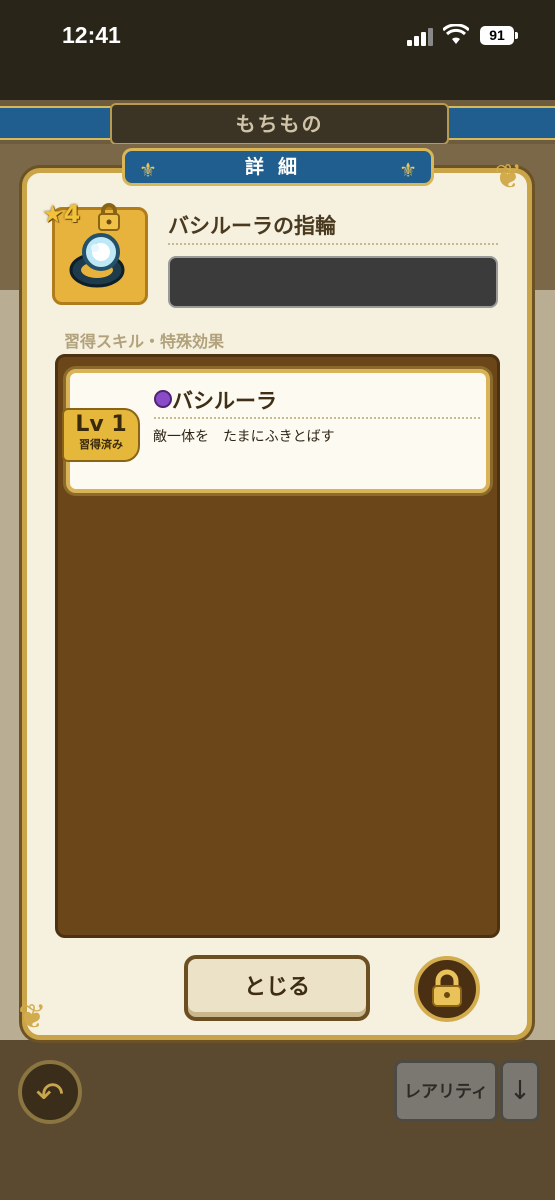 The width and height of the screenshot is (555, 1200). What do you see at coordinates (72, 214) in the screenshot?
I see `rarity-value: 4` at bounding box center [72, 214].